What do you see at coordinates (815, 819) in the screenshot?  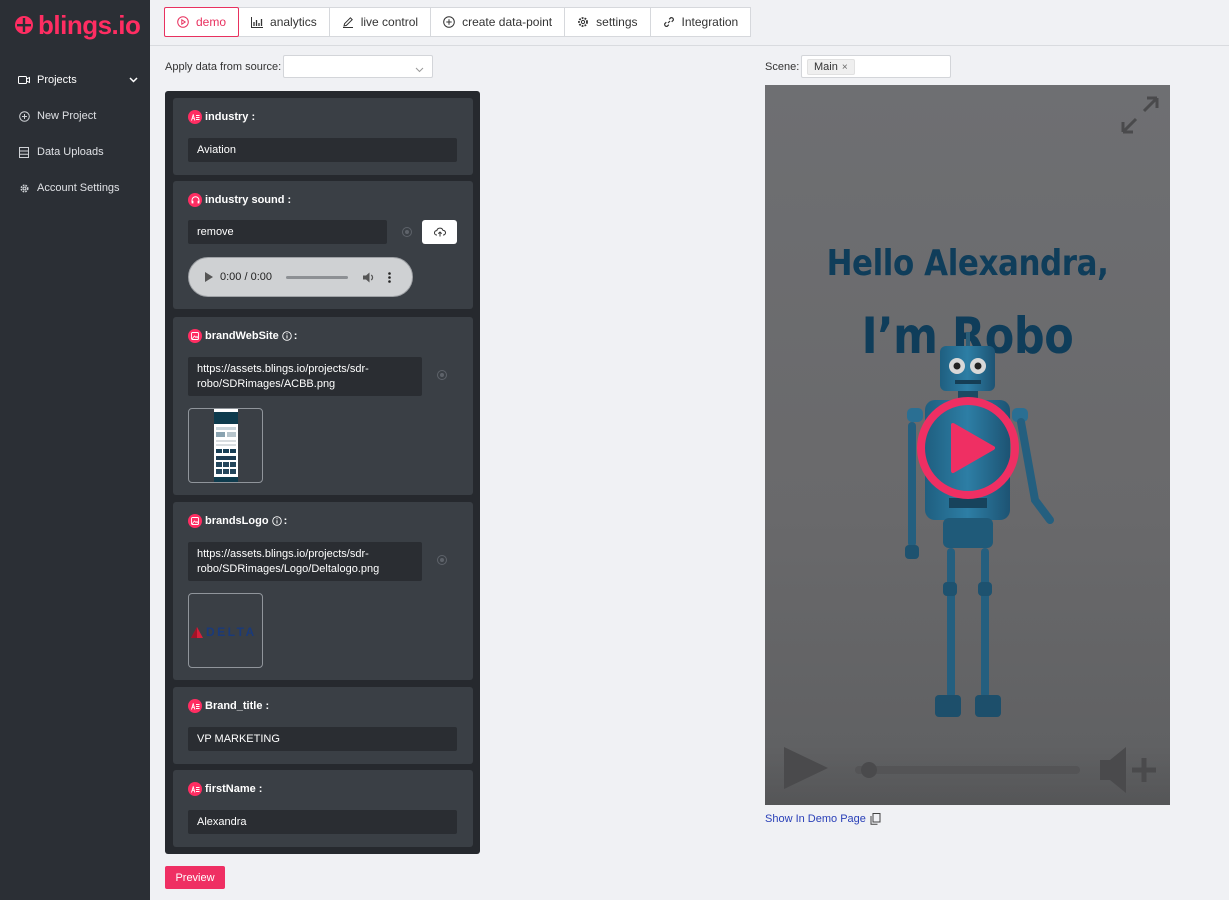 I see `show-in-demo-page-link: Show In Demo Page` at bounding box center [815, 819].